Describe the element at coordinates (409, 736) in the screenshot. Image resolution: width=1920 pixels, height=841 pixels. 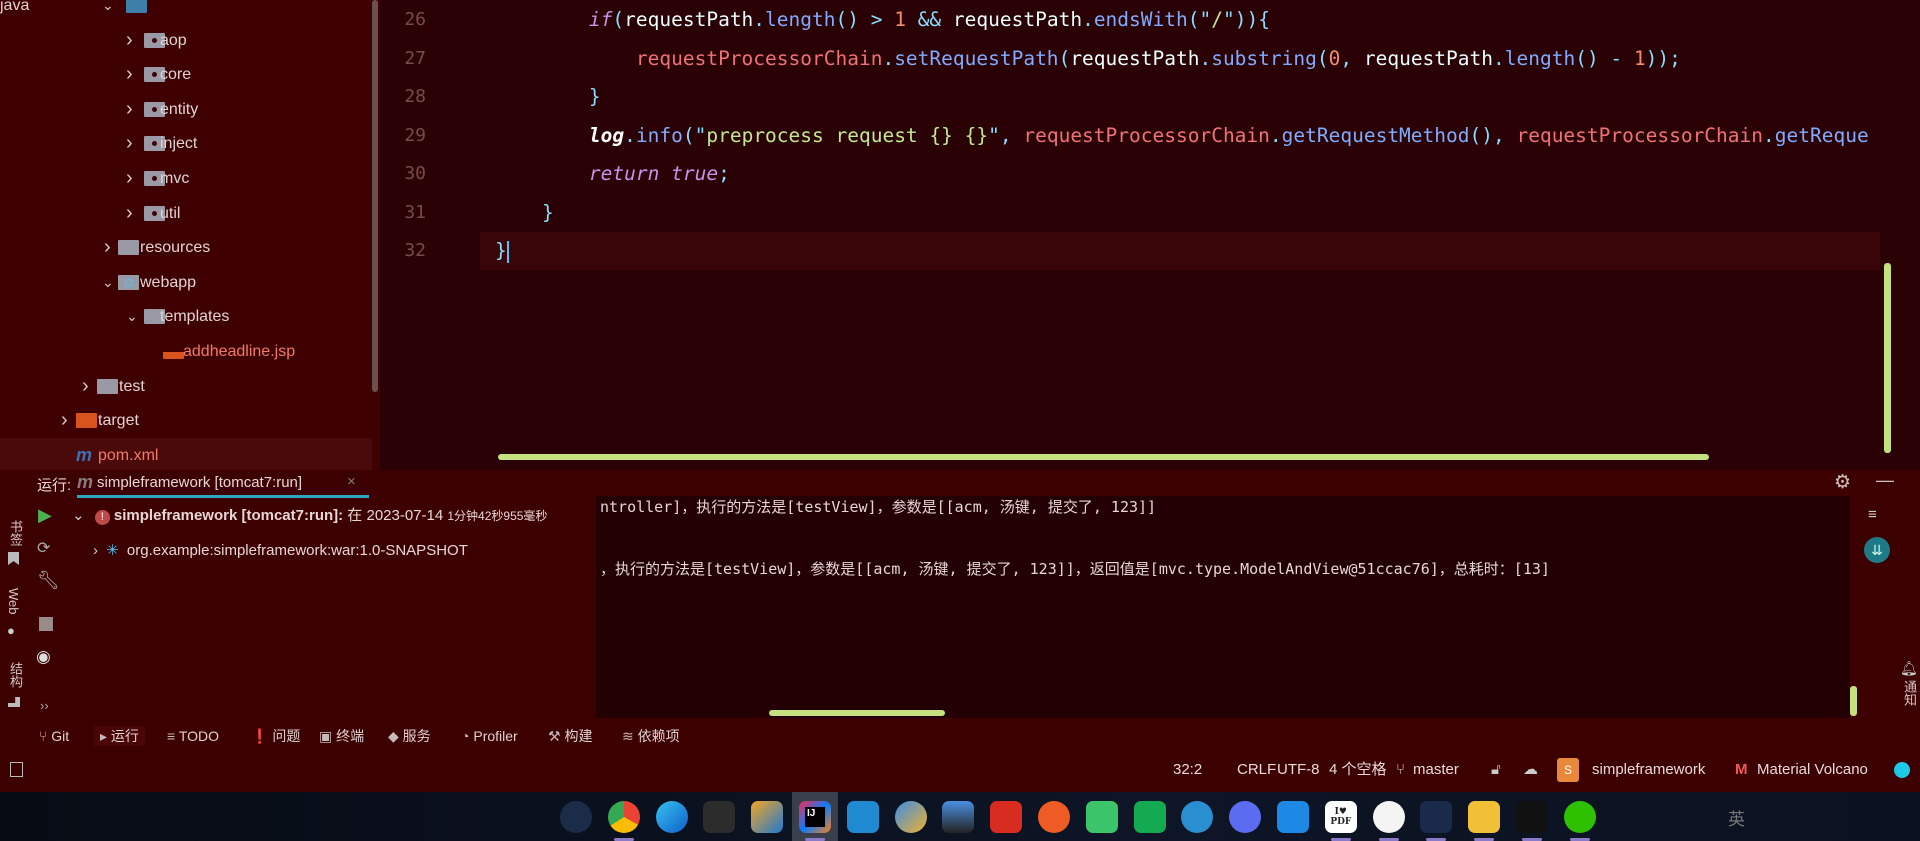
I see `tool-window-services: ◆ 服务` at that location.